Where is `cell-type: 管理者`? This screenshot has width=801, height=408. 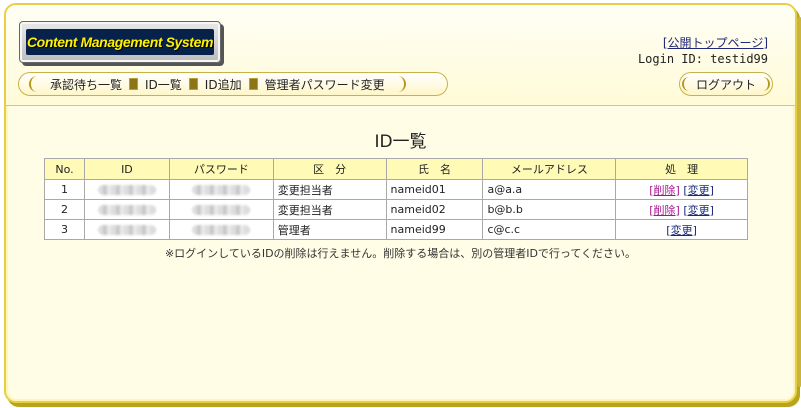 cell-type: 管理者 is located at coordinates (329, 229).